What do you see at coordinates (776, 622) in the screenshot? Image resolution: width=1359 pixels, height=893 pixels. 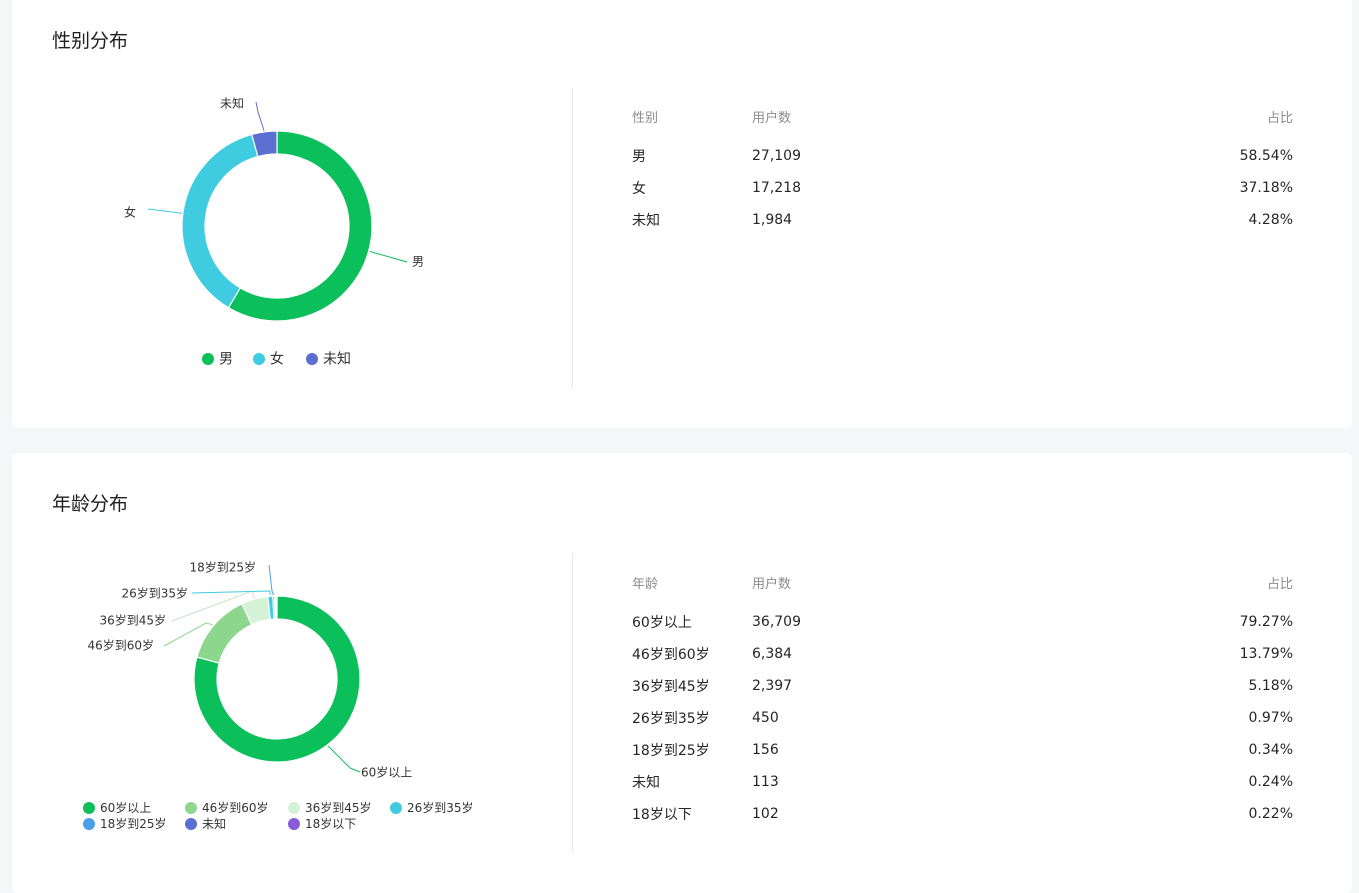 I see `cell-users: 36,709` at bounding box center [776, 622].